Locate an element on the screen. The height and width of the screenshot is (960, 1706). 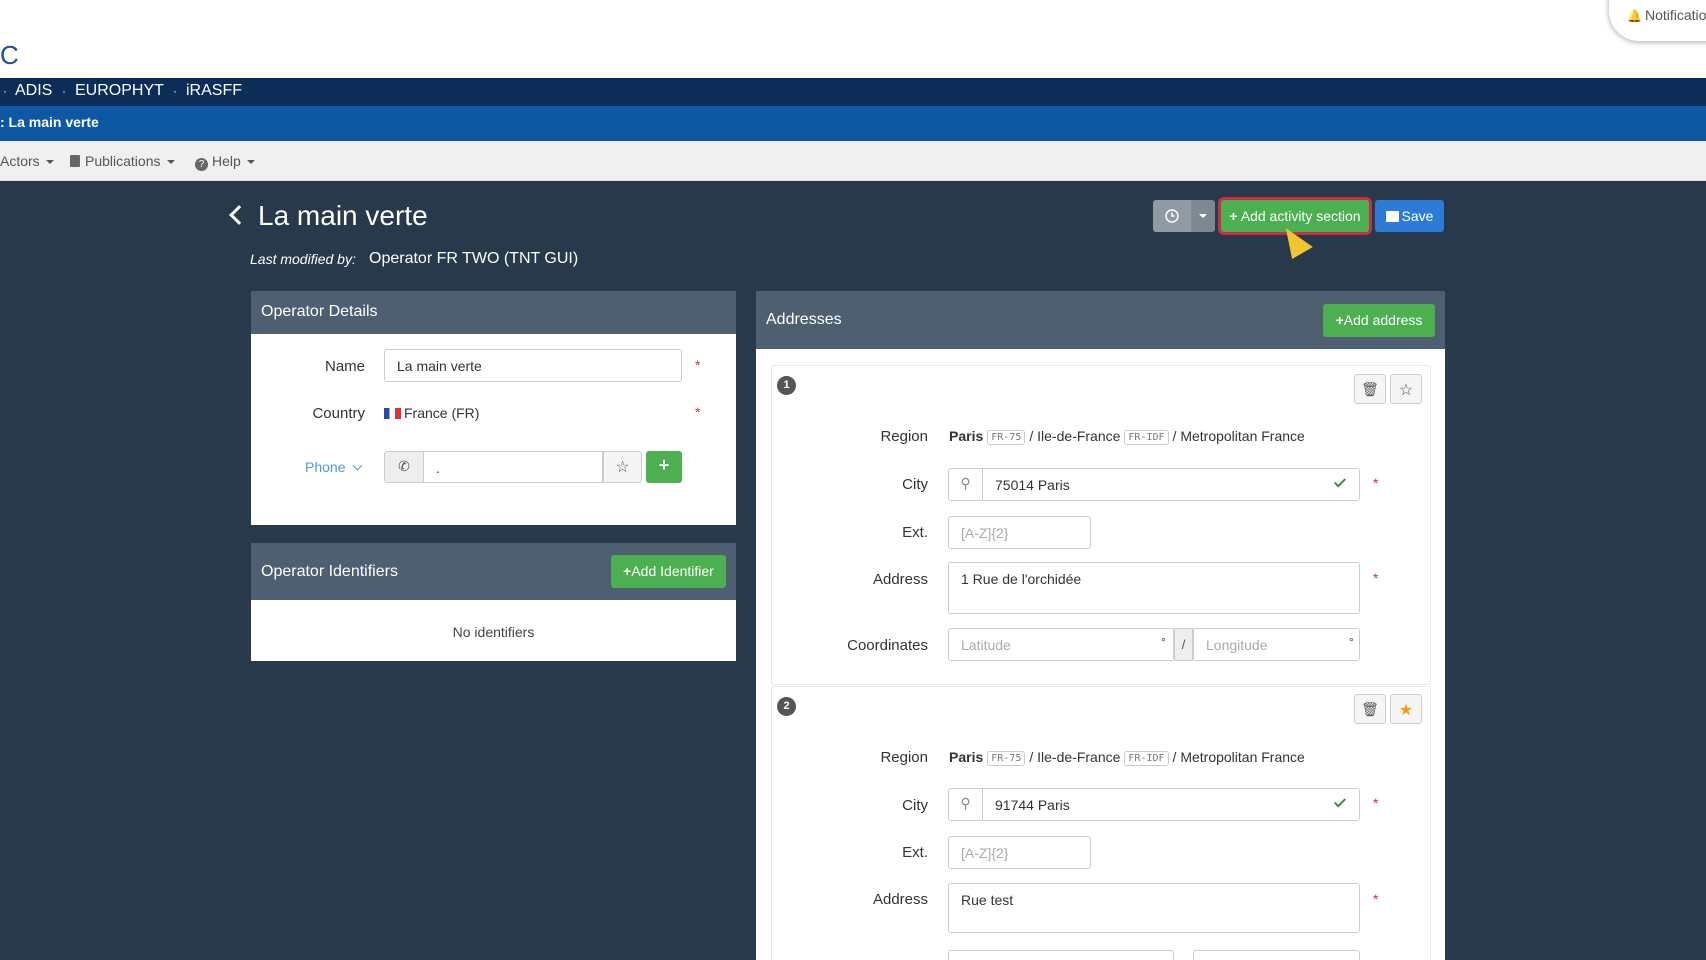
notifications-label: Notifications is located at coordinates (1675, 15).